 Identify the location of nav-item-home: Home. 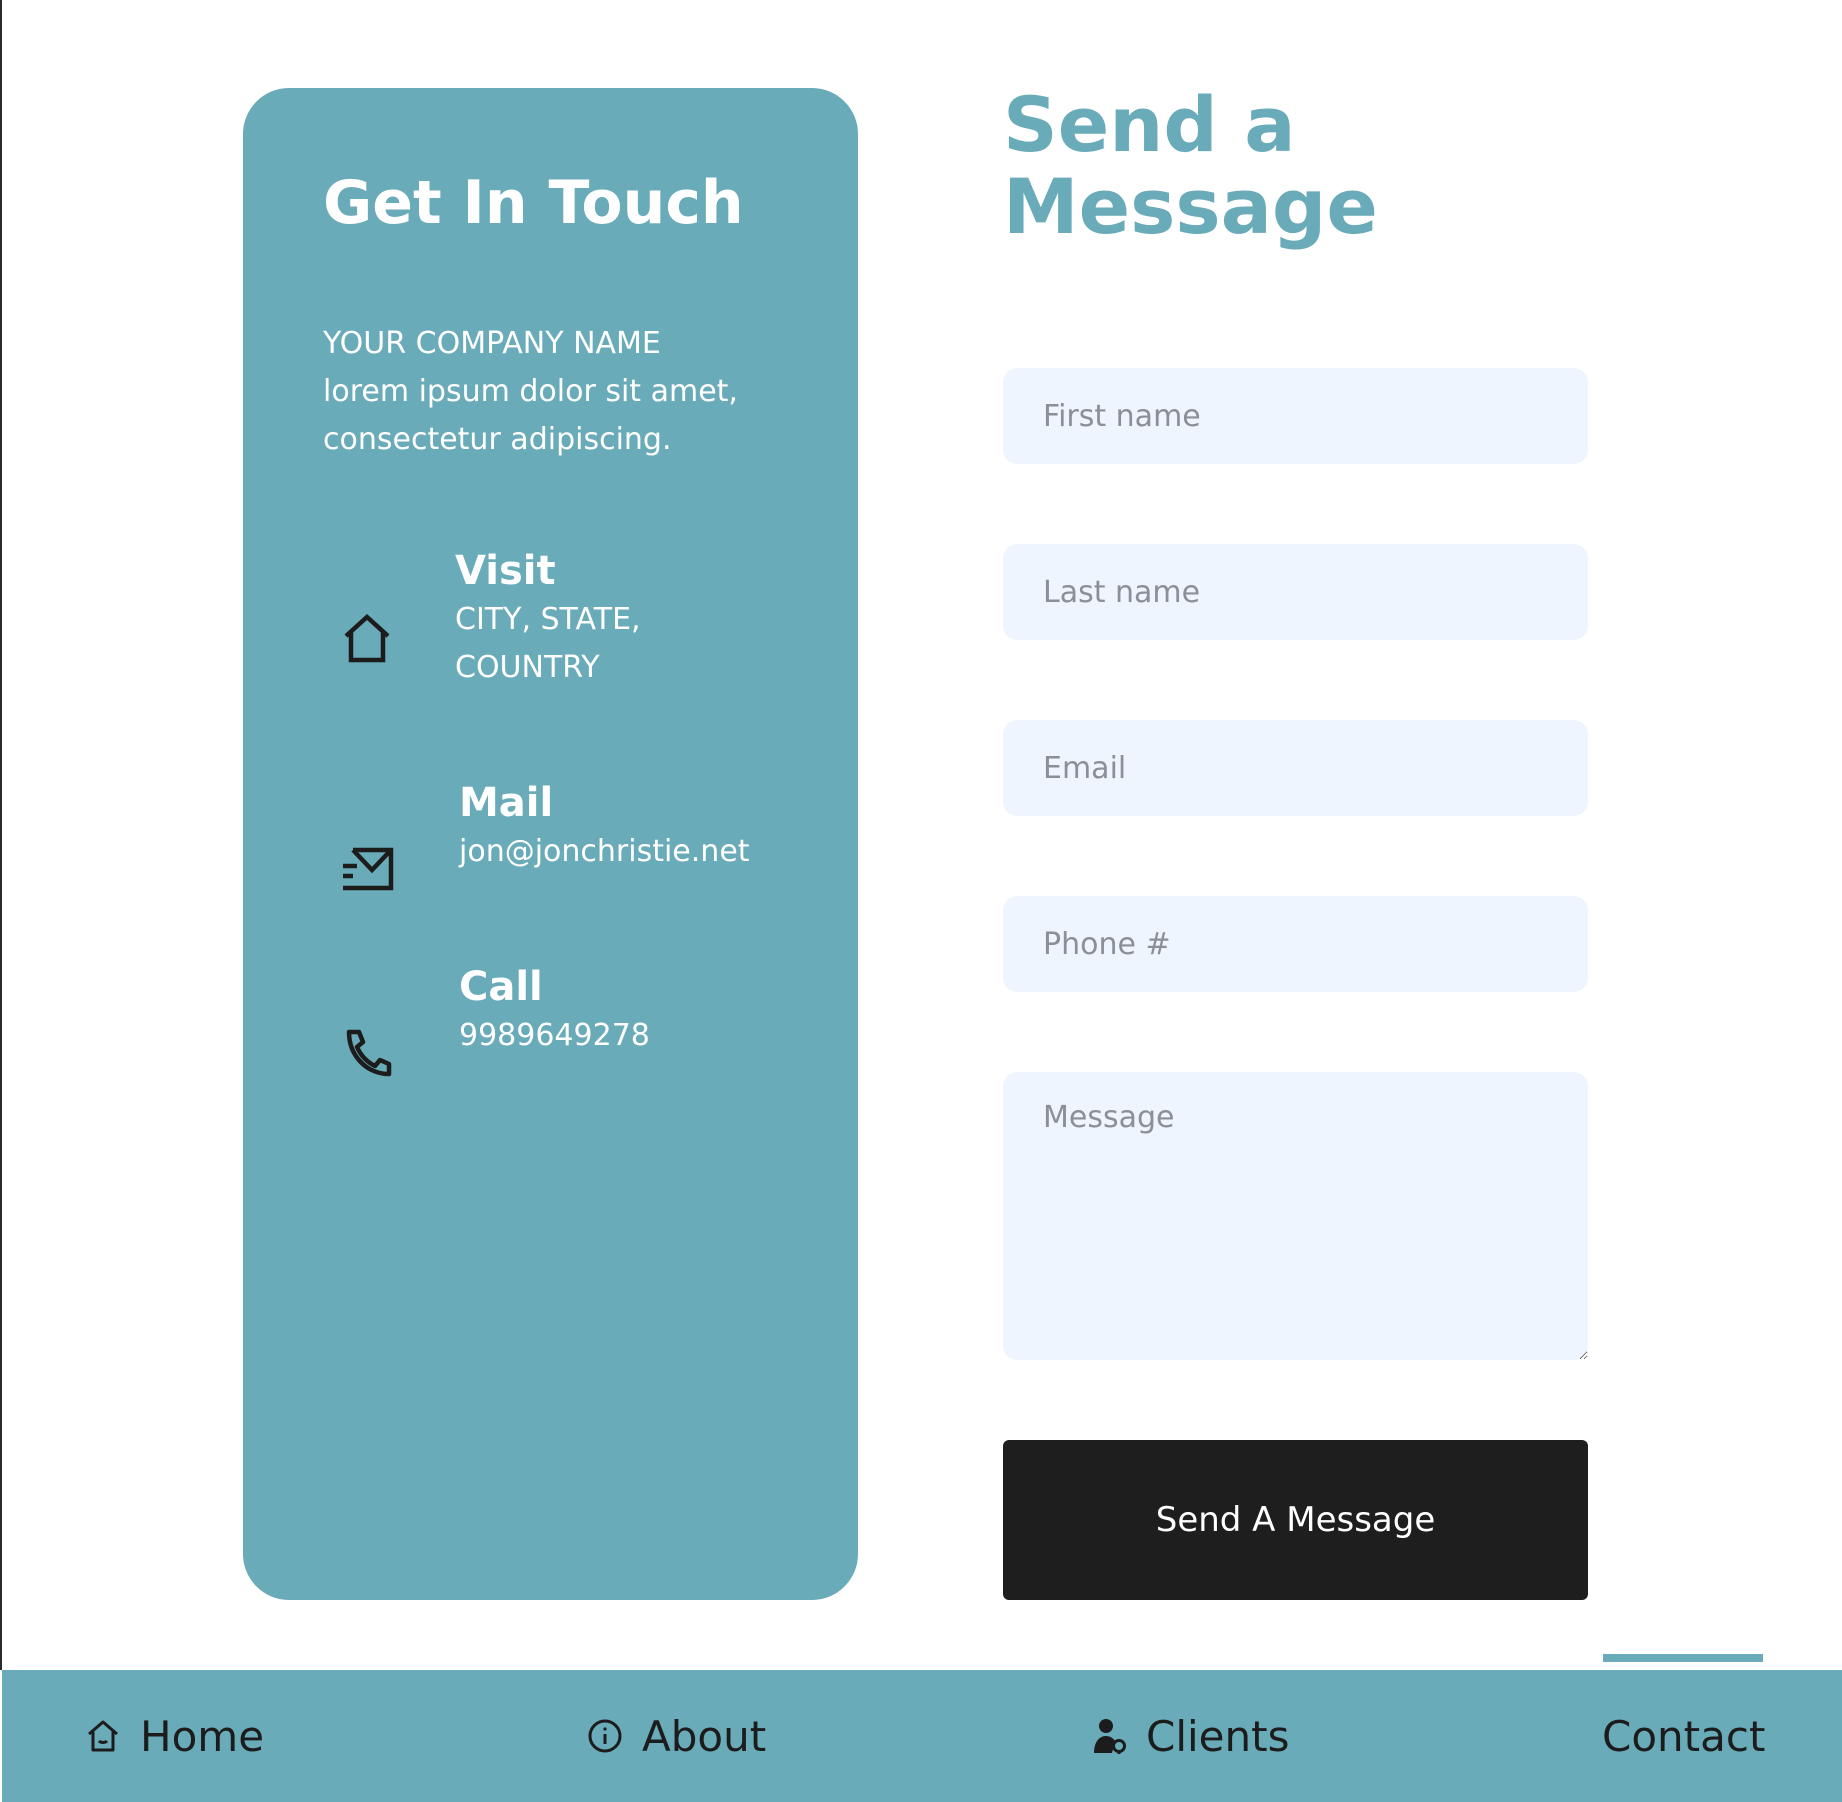
(174, 1736).